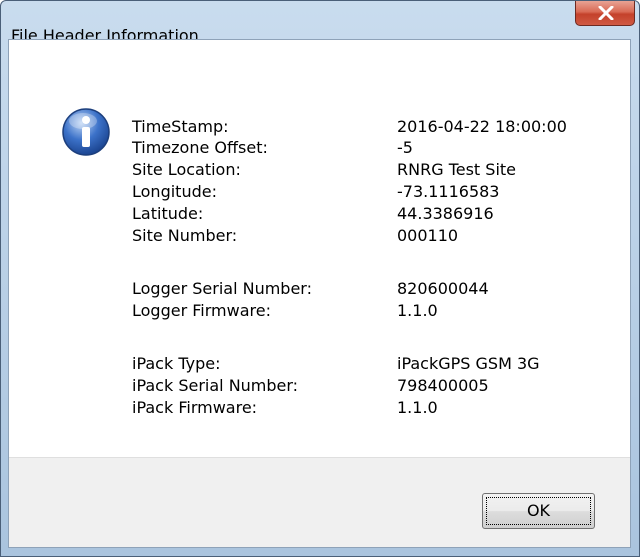  Describe the element at coordinates (320, 23) in the screenshot. I see `title-bar: File Header Information` at that location.